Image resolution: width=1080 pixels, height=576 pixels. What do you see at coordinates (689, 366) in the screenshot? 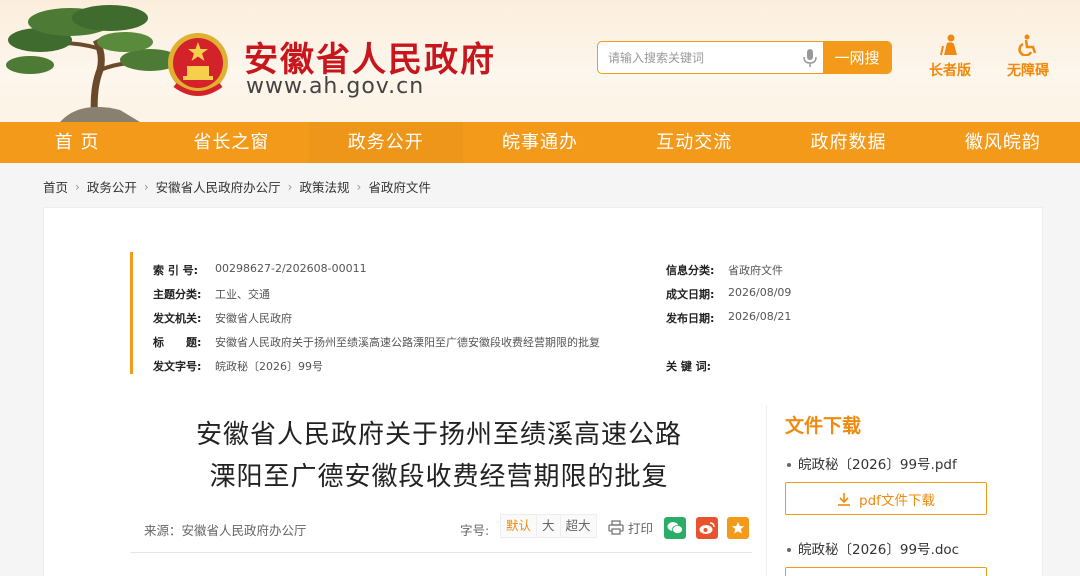
I see `meta-keywords: 关 键 词:` at bounding box center [689, 366].